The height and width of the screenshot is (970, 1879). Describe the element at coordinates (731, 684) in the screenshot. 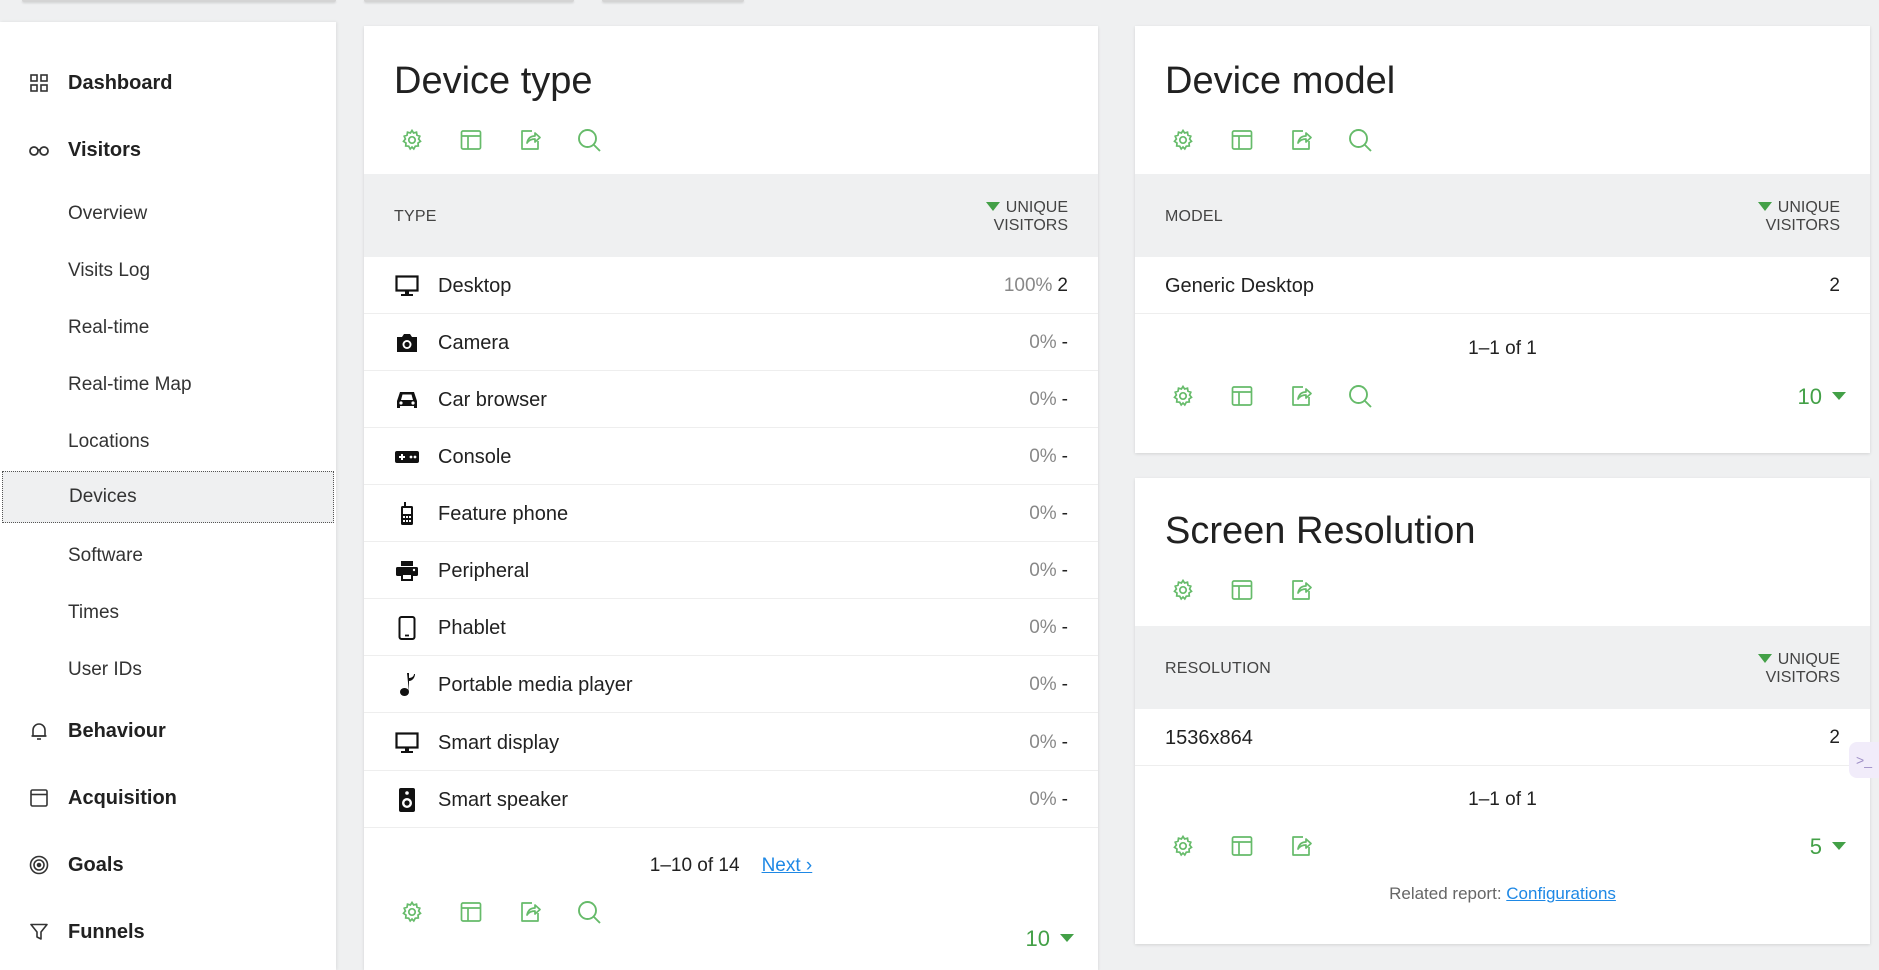

I see `table-row: Portable media player 0% -` at that location.